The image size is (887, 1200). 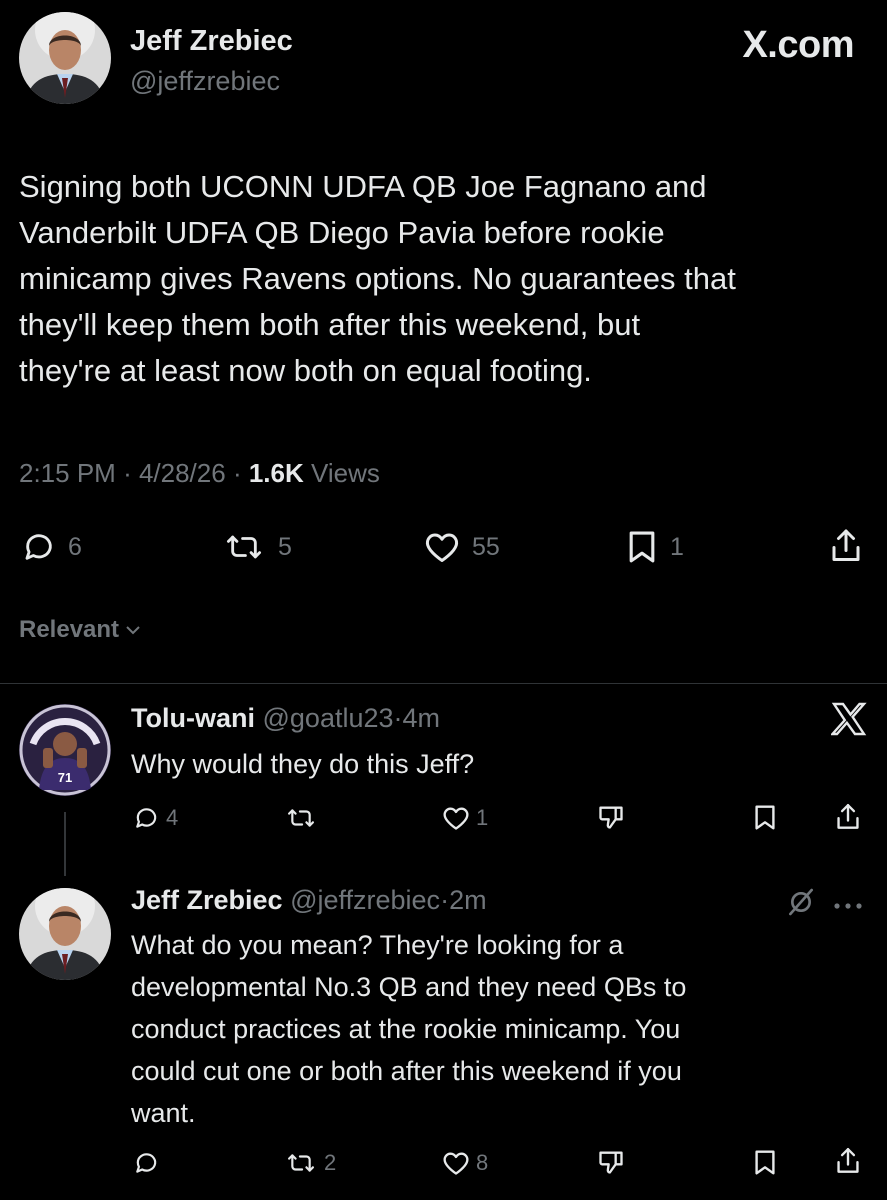 I want to click on section-divider, so click(x=443, y=683).